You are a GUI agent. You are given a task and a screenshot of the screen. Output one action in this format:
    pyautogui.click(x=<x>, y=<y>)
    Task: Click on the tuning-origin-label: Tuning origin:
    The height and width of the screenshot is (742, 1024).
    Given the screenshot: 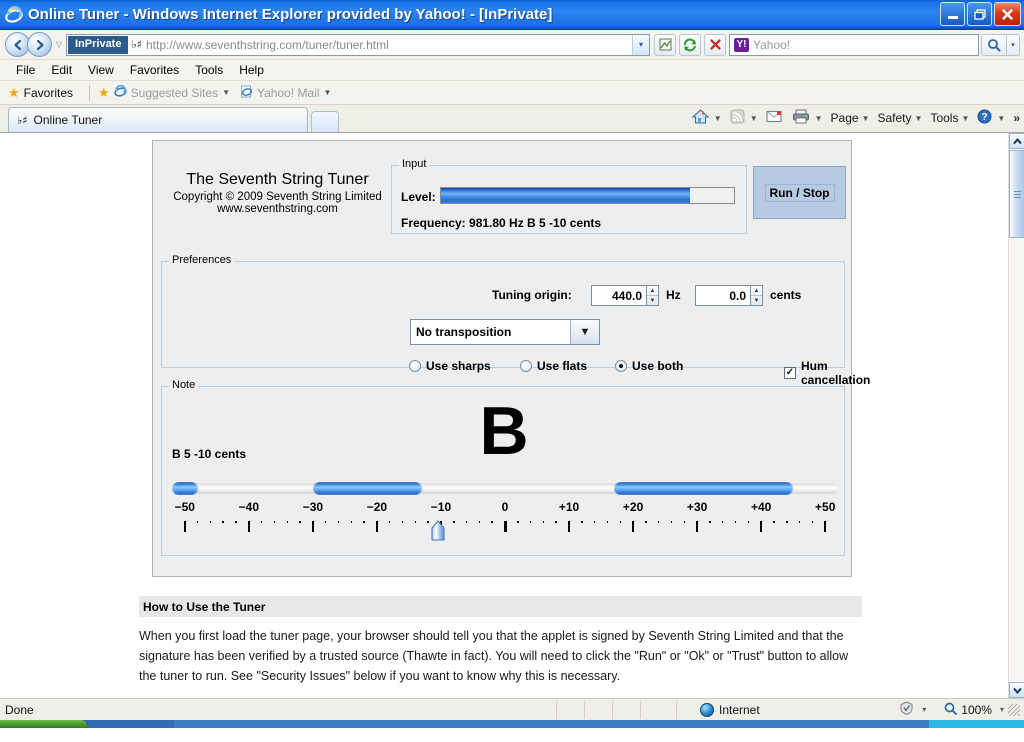 What is the action you would take?
    pyautogui.click(x=532, y=295)
    